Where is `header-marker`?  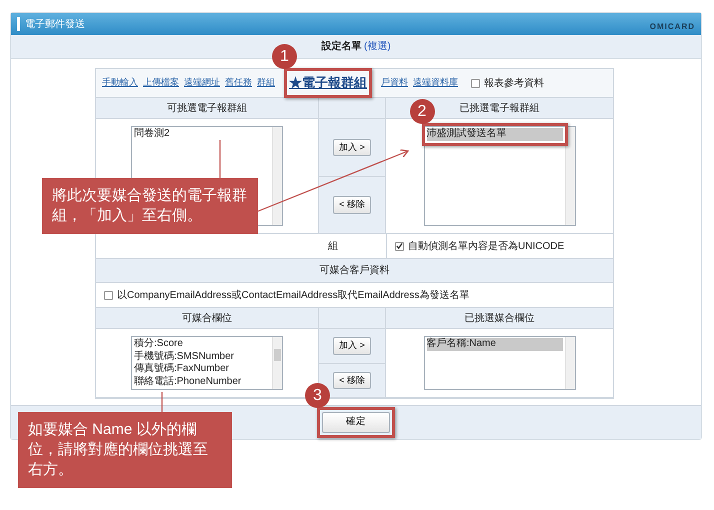 header-marker is located at coordinates (18, 24).